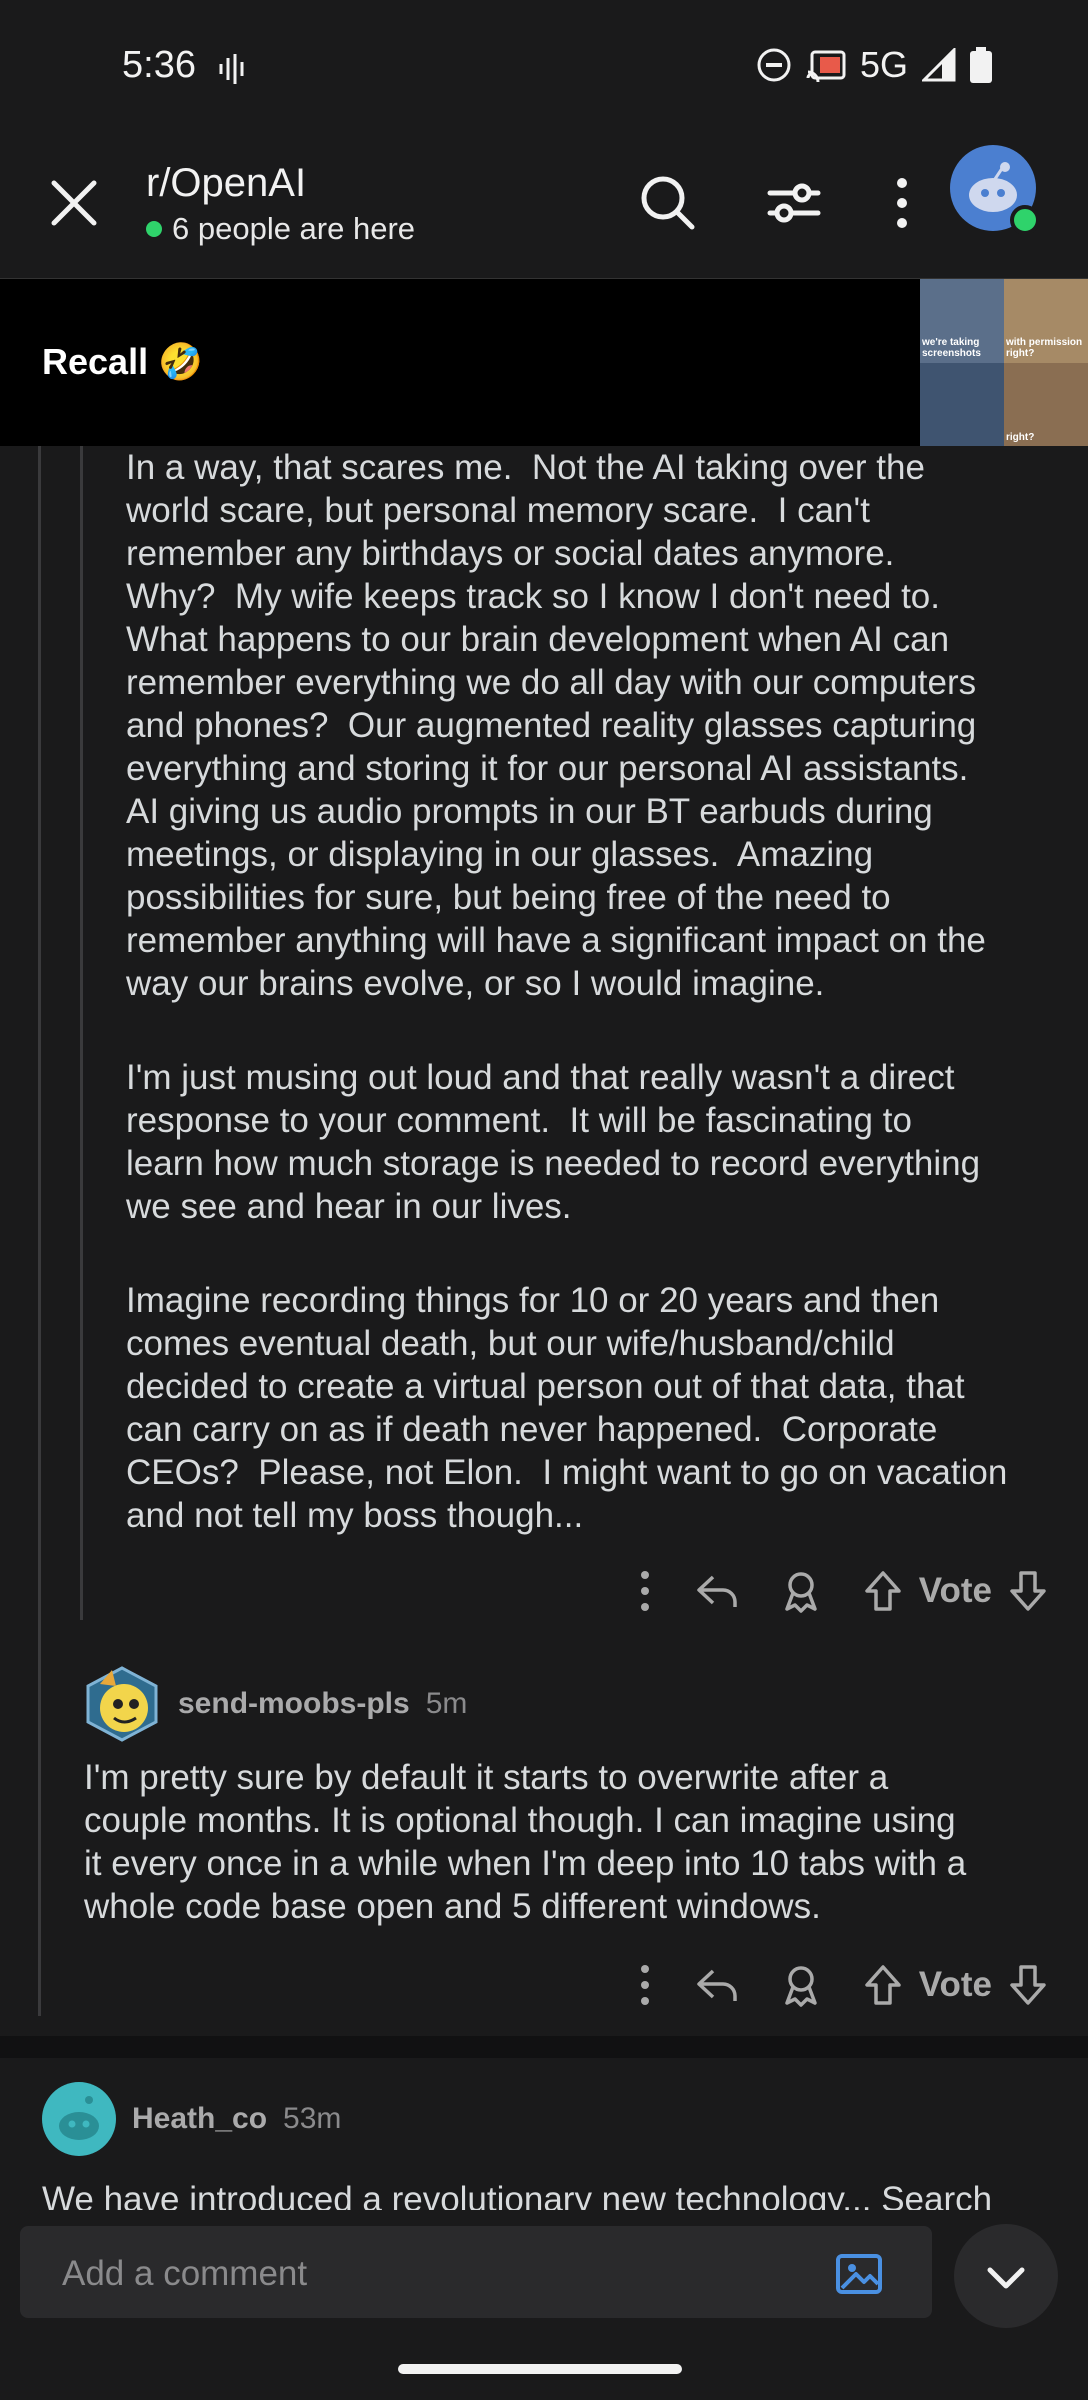  I want to click on thumb-caption: we're taking screenshots, so click(951, 348).